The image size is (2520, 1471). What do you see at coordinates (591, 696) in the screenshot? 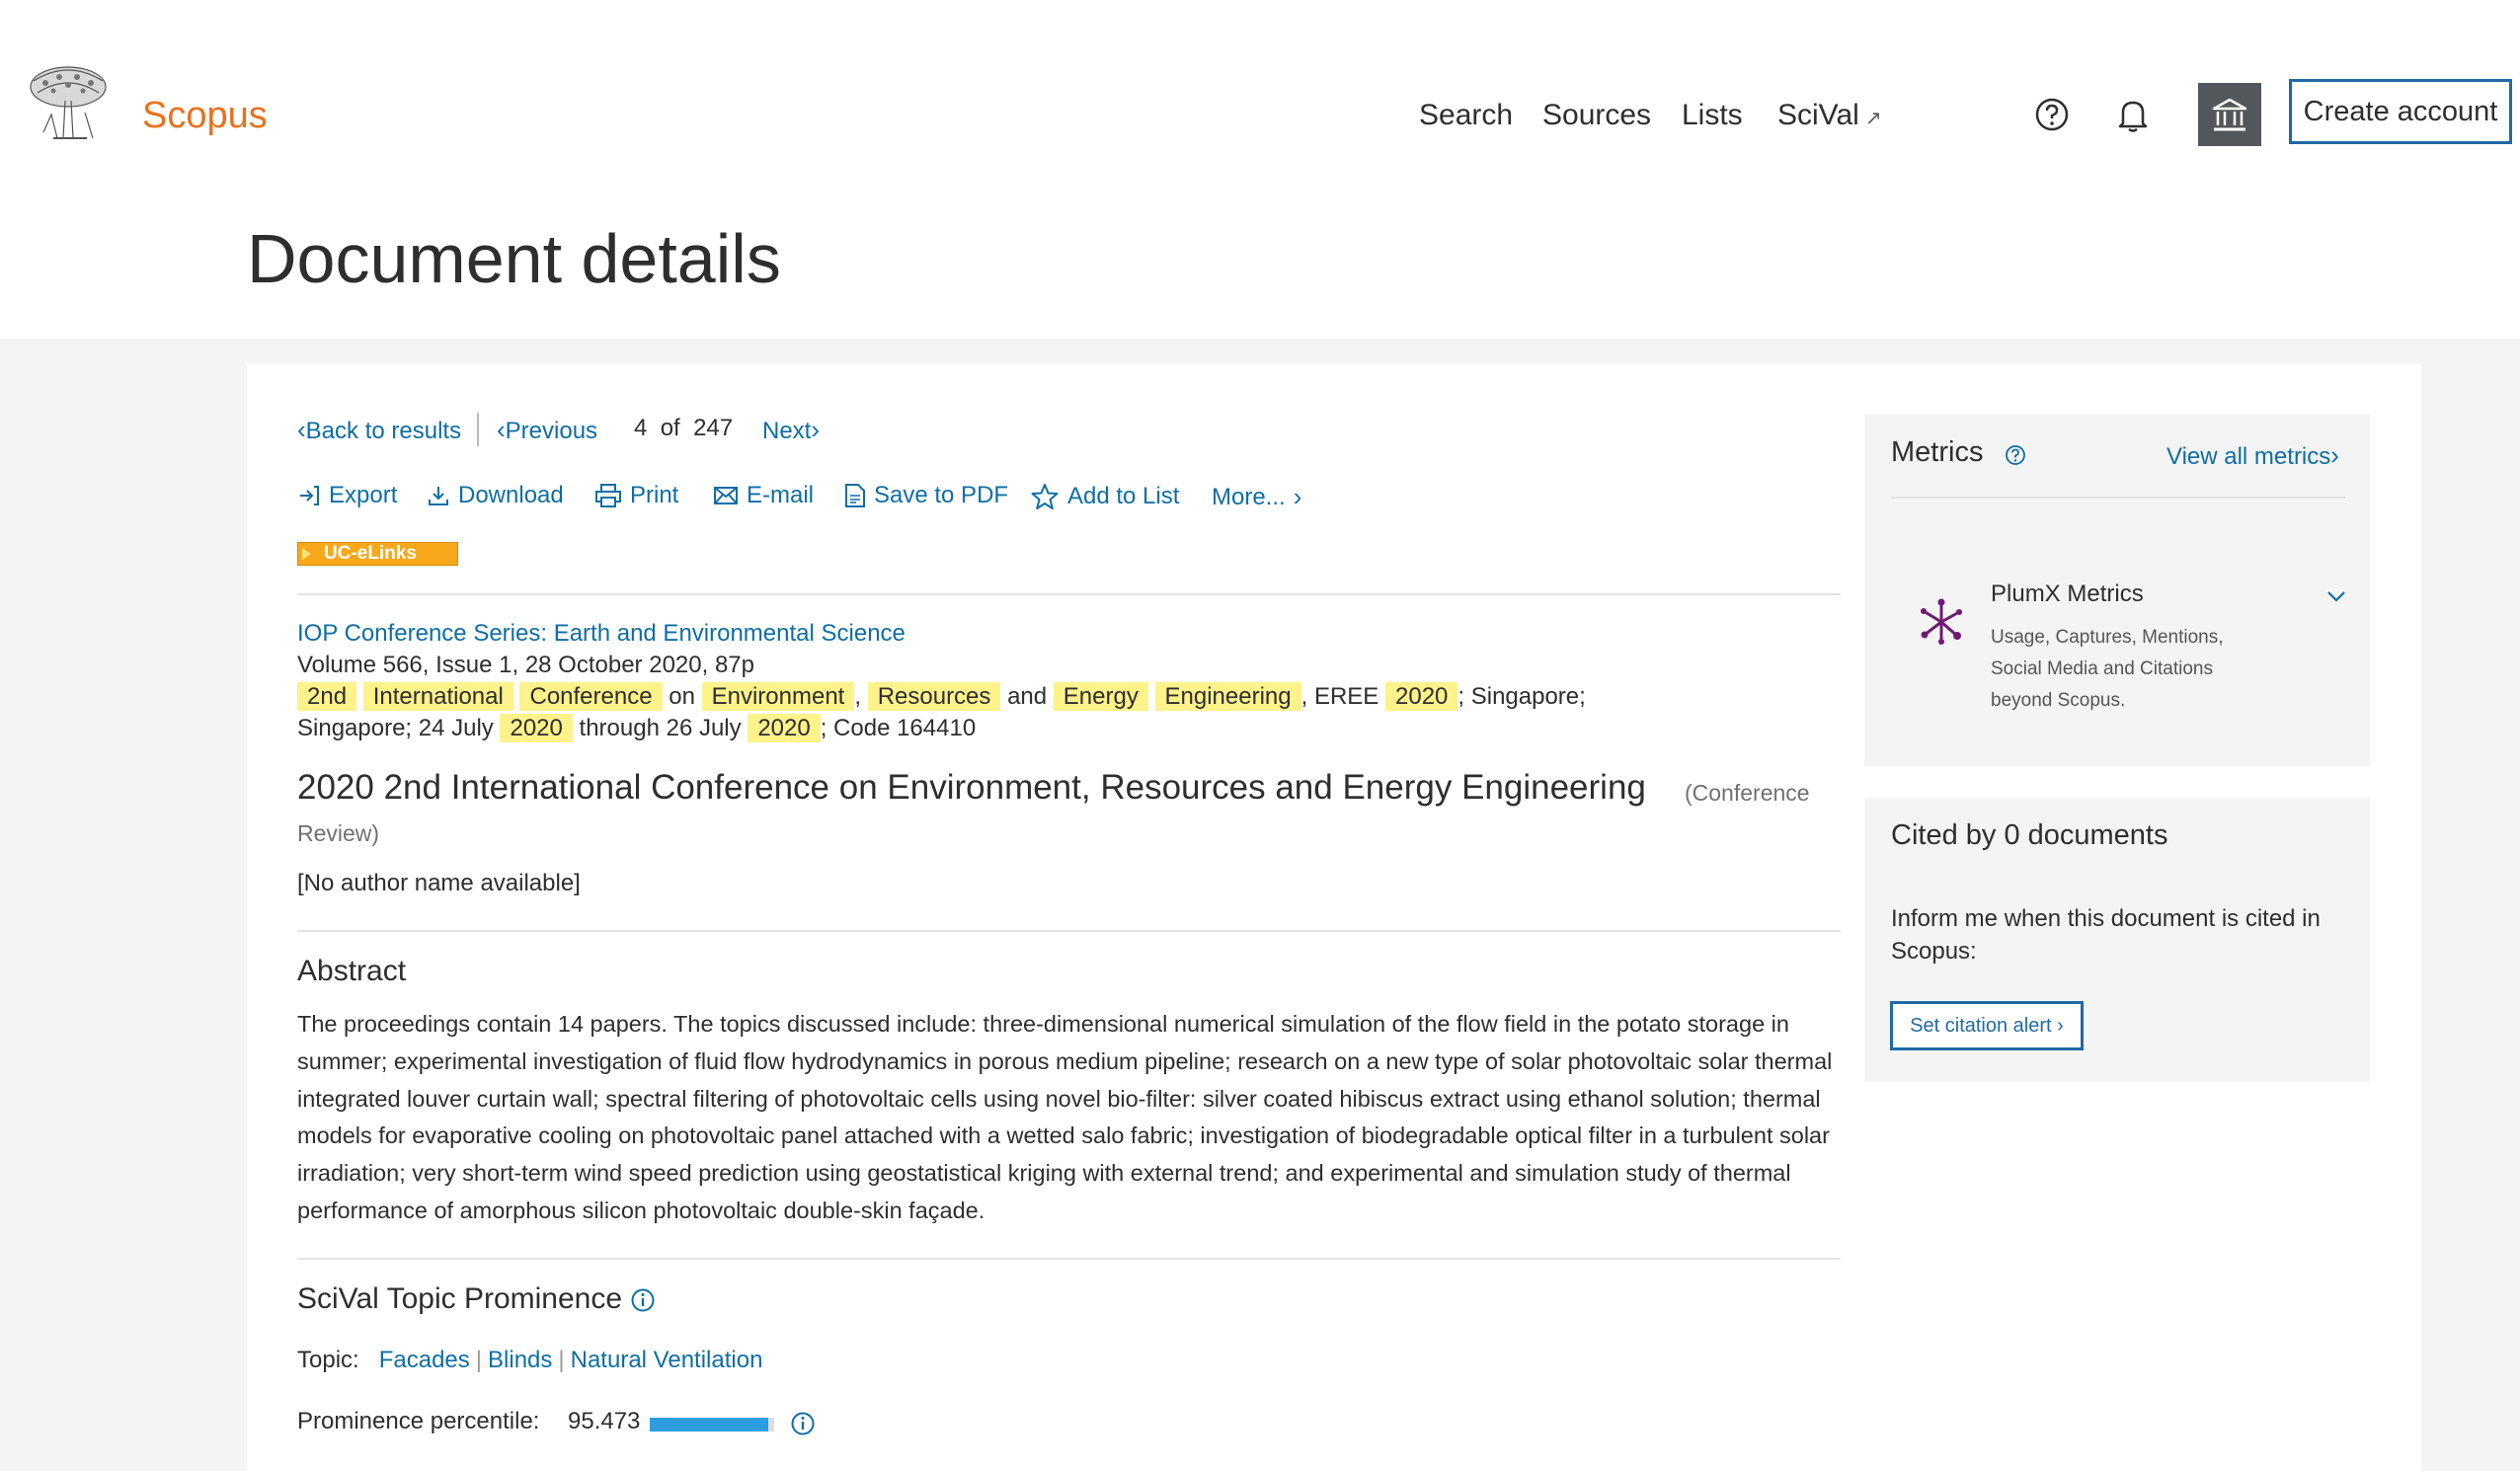
I see `highlight-term: Conference` at bounding box center [591, 696].